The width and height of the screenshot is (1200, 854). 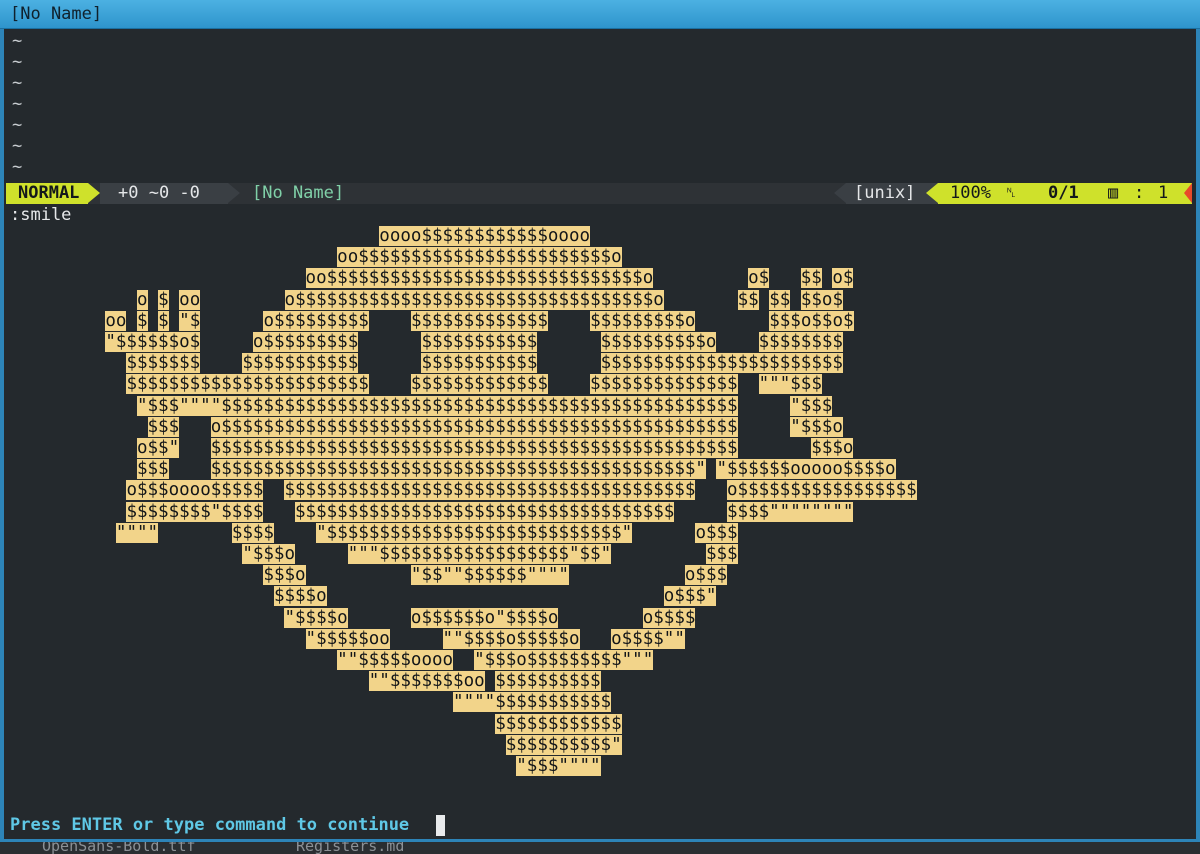 I want to click on smile-art-row: oooo$$$$$$$$$$$$oooo, so click(x=485, y=236).